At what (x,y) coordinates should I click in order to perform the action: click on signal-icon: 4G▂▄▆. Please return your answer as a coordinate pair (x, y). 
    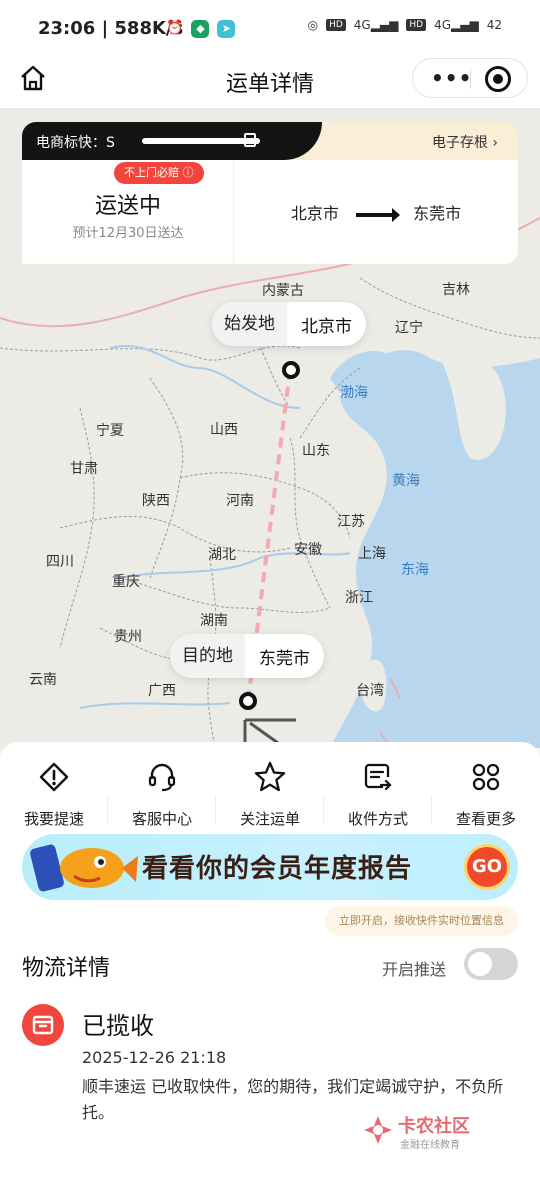
    Looking at the image, I should click on (376, 25).